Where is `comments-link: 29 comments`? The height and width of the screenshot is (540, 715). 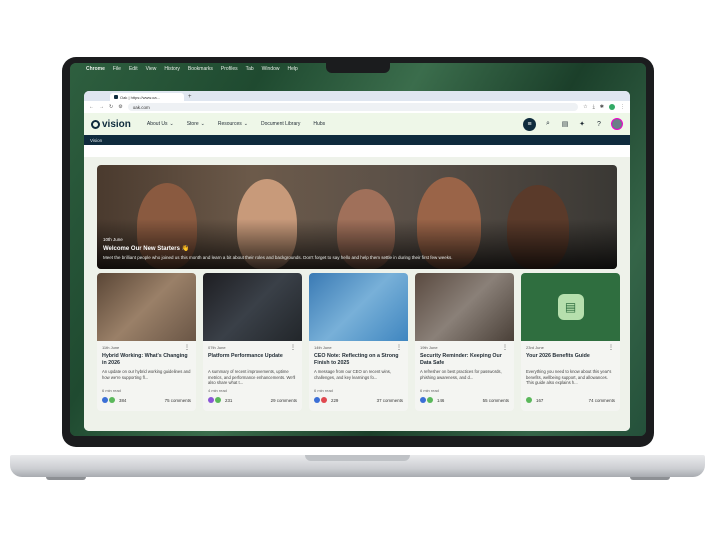 comments-link: 29 comments is located at coordinates (284, 400).